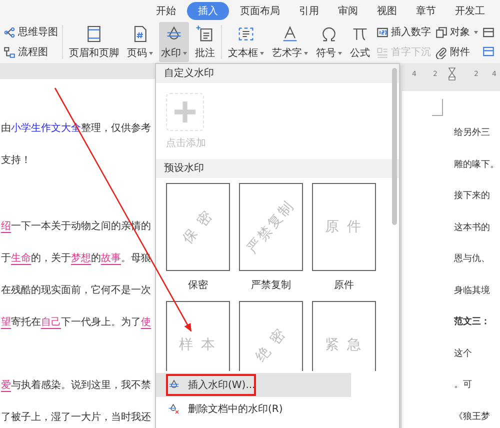 This screenshot has height=428, width=500. Describe the element at coordinates (477, 165) in the screenshot. I see `paragraph-text: 雕的喙下。` at that location.